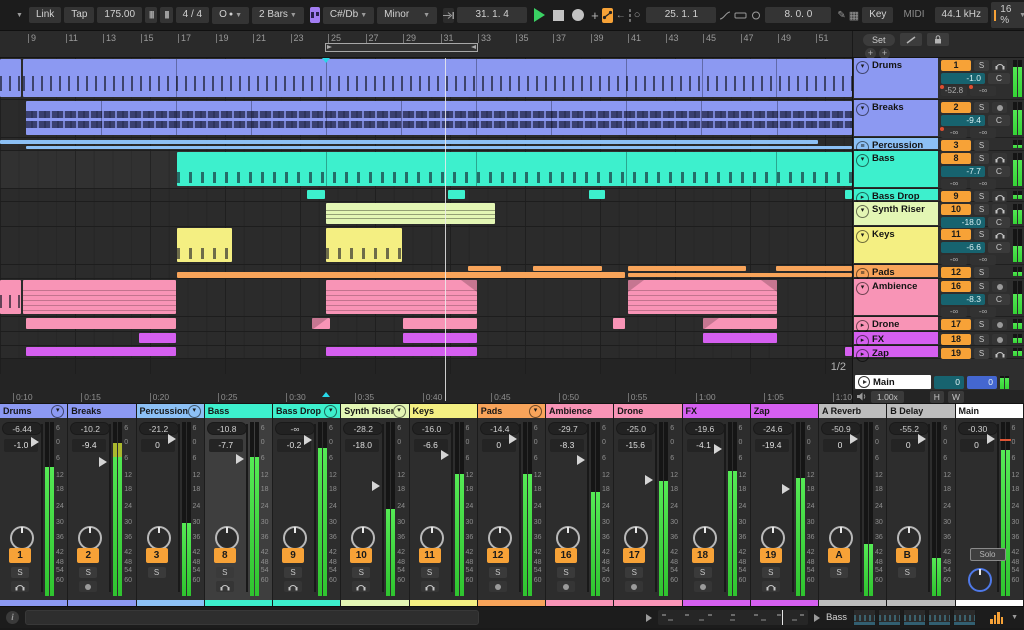 This screenshot has width=1024, height=630. I want to click on bar-number: 25, so click(334, 38).